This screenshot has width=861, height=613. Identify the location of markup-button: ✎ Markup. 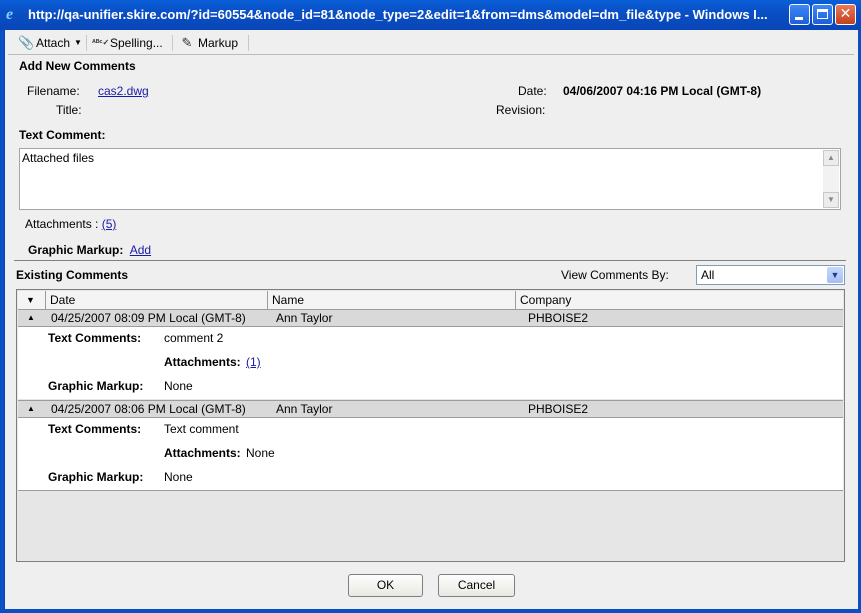
(209, 42).